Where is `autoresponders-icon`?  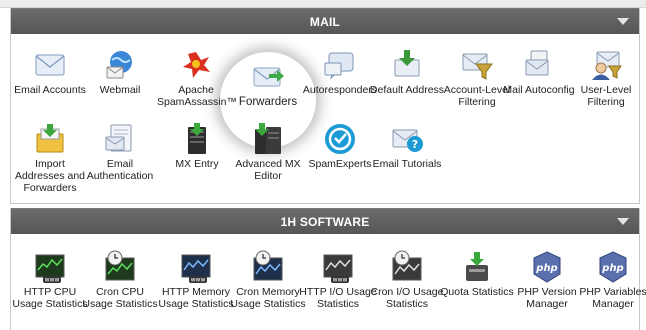
autoresponders-icon is located at coordinates (340, 65).